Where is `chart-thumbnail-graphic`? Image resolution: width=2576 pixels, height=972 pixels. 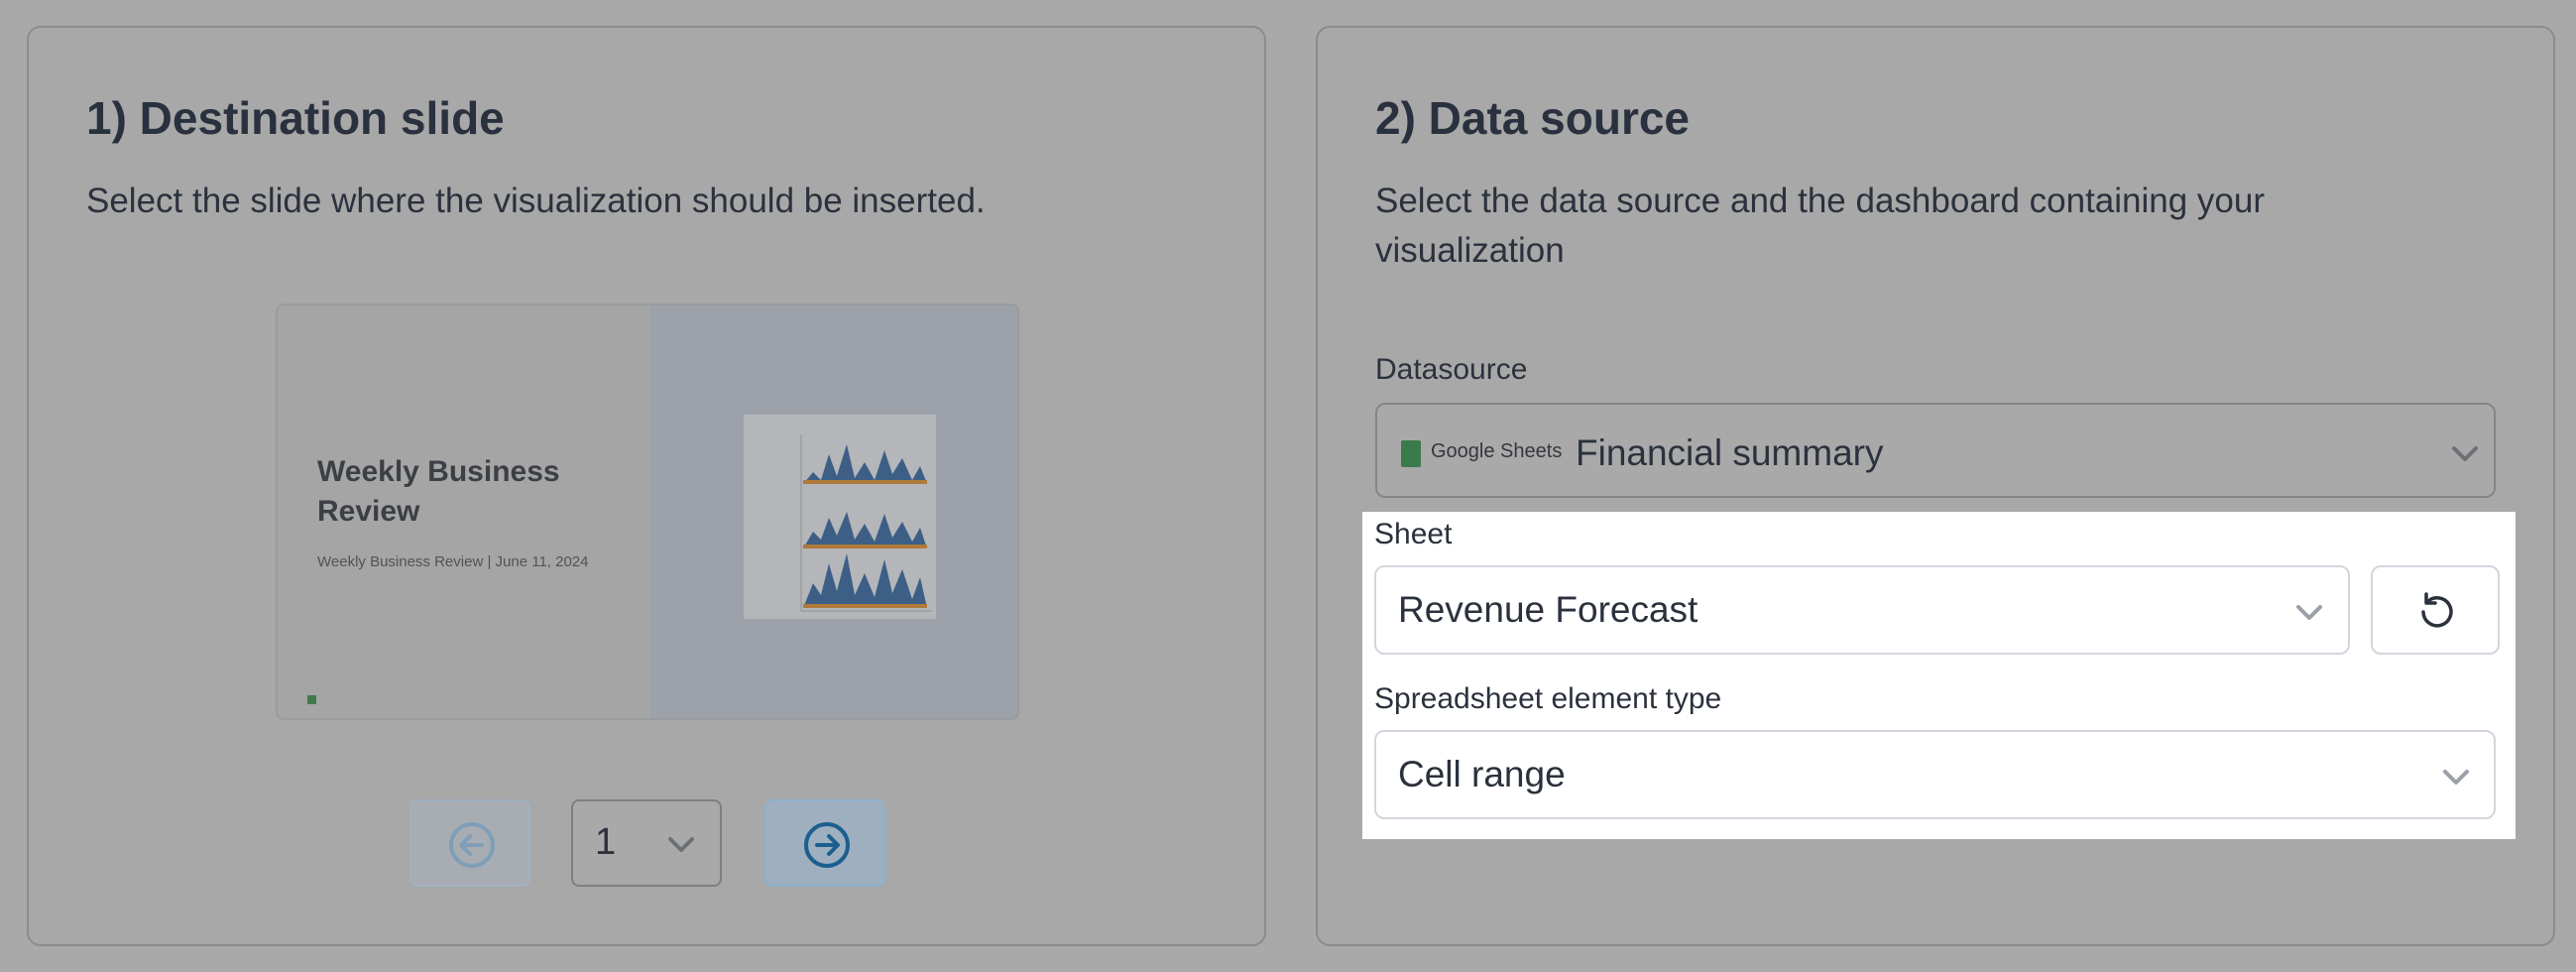
chart-thumbnail-graphic is located at coordinates (866, 523).